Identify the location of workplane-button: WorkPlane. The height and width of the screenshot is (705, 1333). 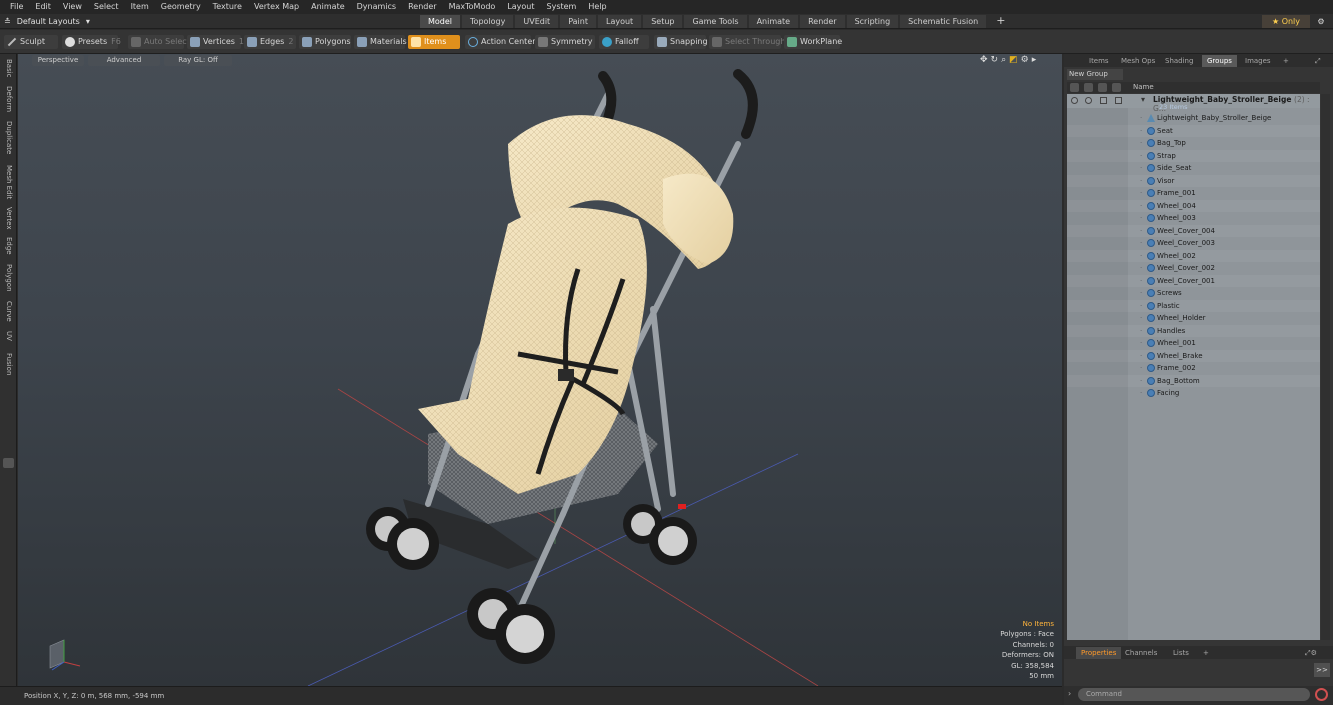
(813, 42).